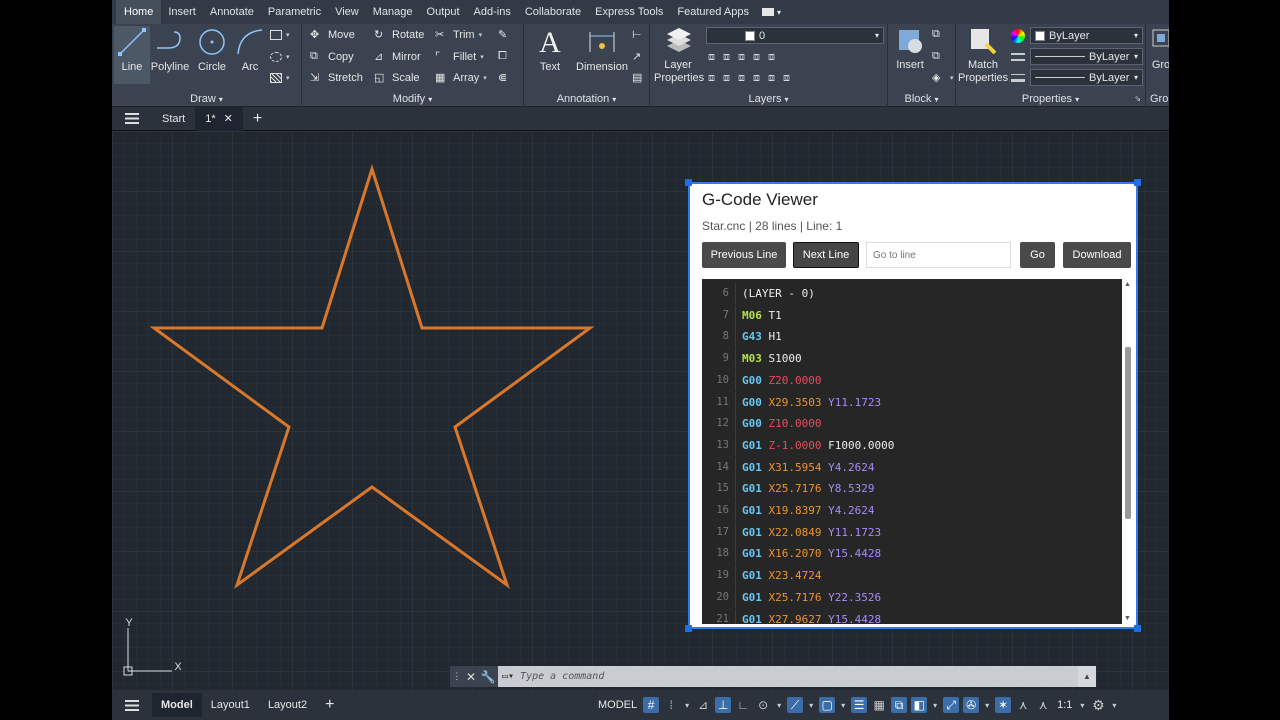 This screenshot has width=1280, height=720. What do you see at coordinates (939, 35) in the screenshot?
I see `create-block-tool: ⧉` at bounding box center [939, 35].